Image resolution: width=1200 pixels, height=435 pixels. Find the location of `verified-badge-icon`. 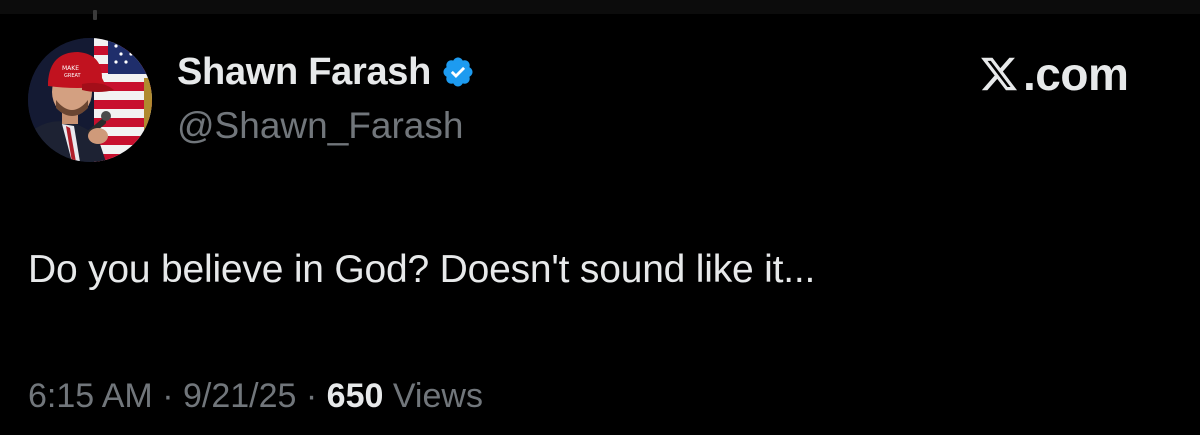

verified-badge-icon is located at coordinates (458, 72).